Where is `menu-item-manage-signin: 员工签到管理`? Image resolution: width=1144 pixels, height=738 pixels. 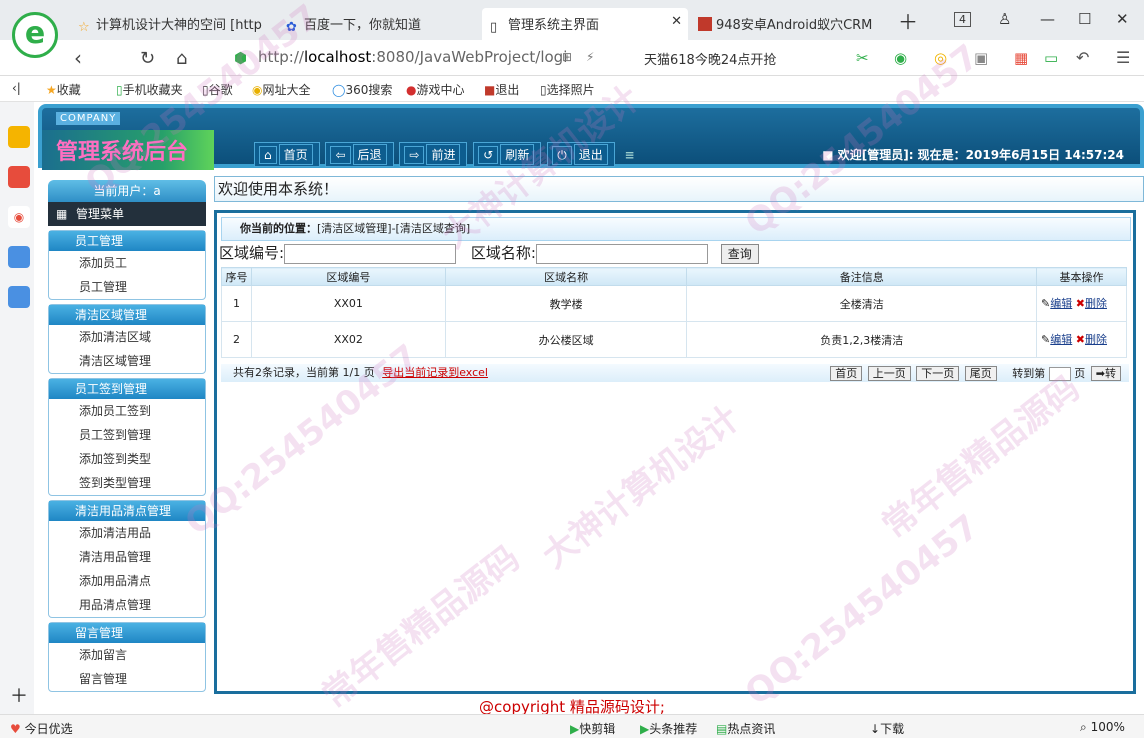 menu-item-manage-signin: 员工签到管理 is located at coordinates (127, 435).